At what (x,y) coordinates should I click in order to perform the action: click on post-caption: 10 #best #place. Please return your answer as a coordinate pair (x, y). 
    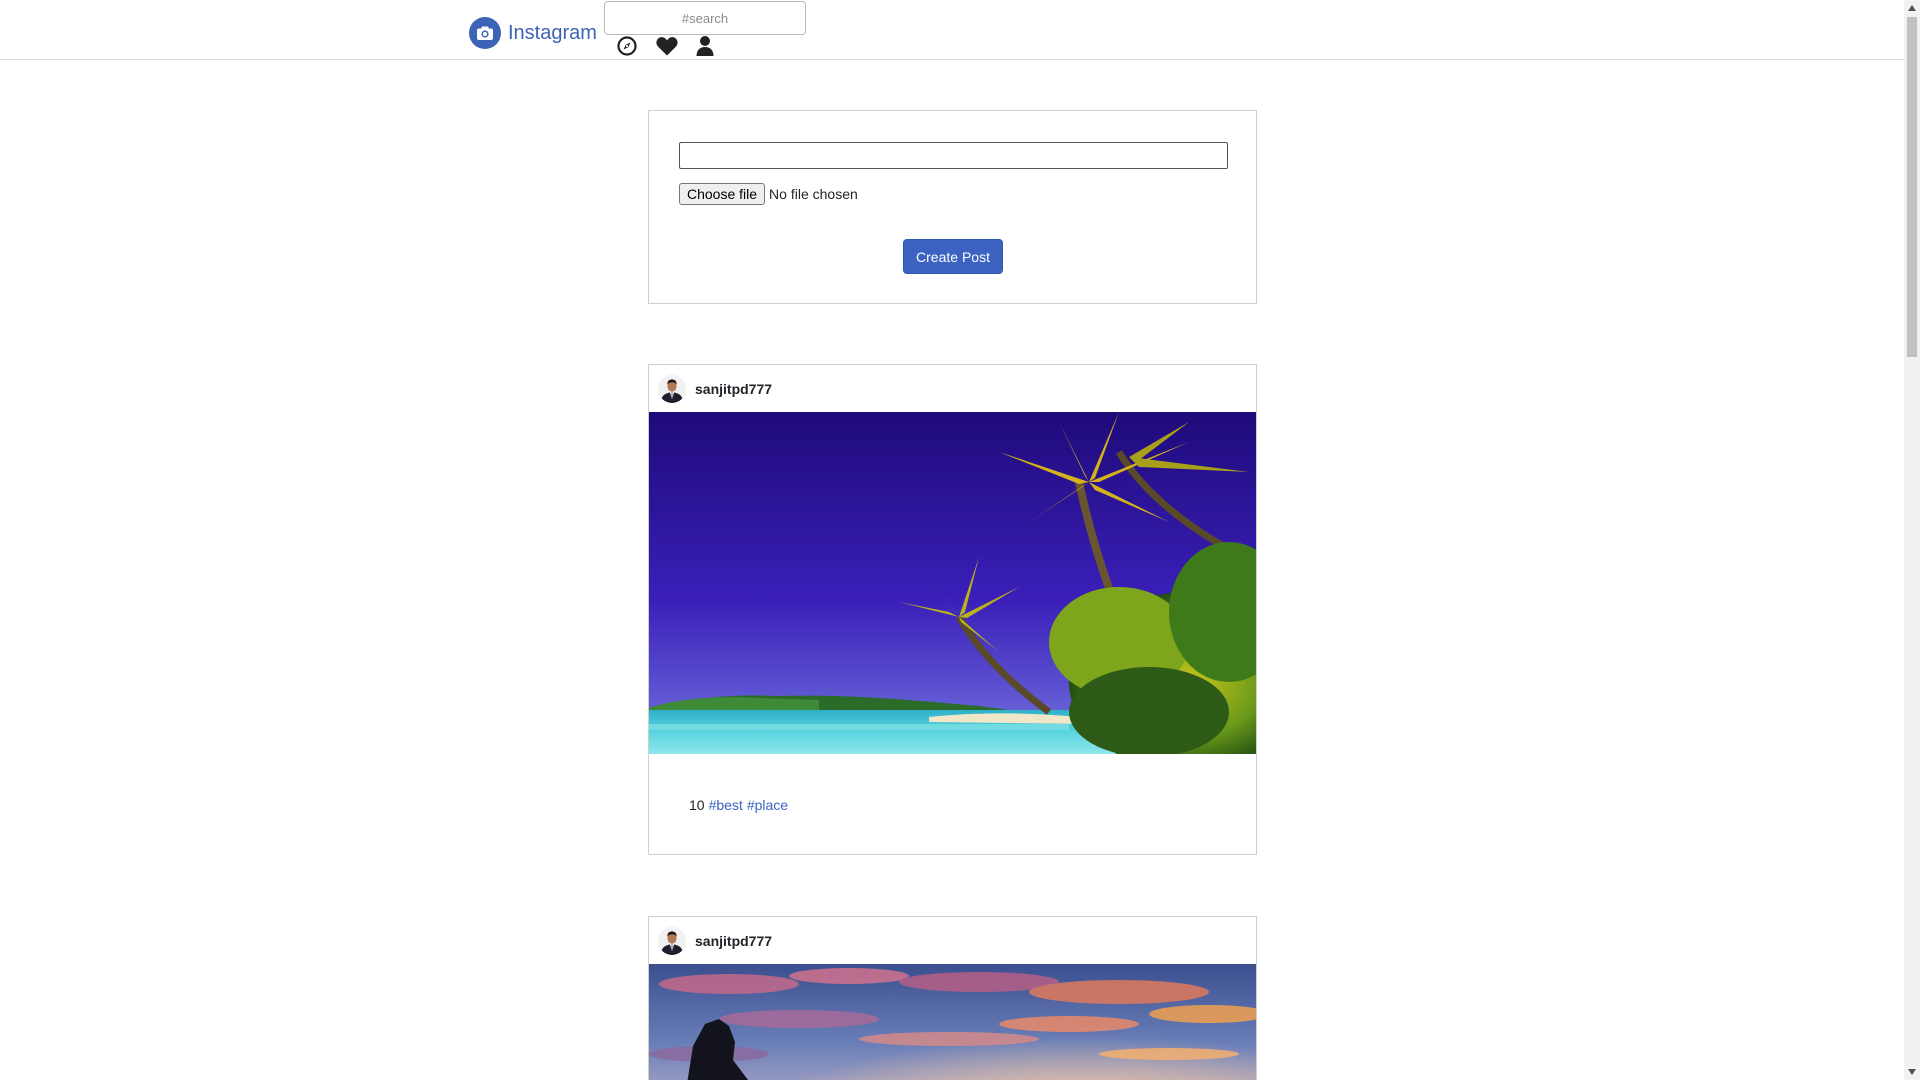
    Looking at the image, I should click on (738, 805).